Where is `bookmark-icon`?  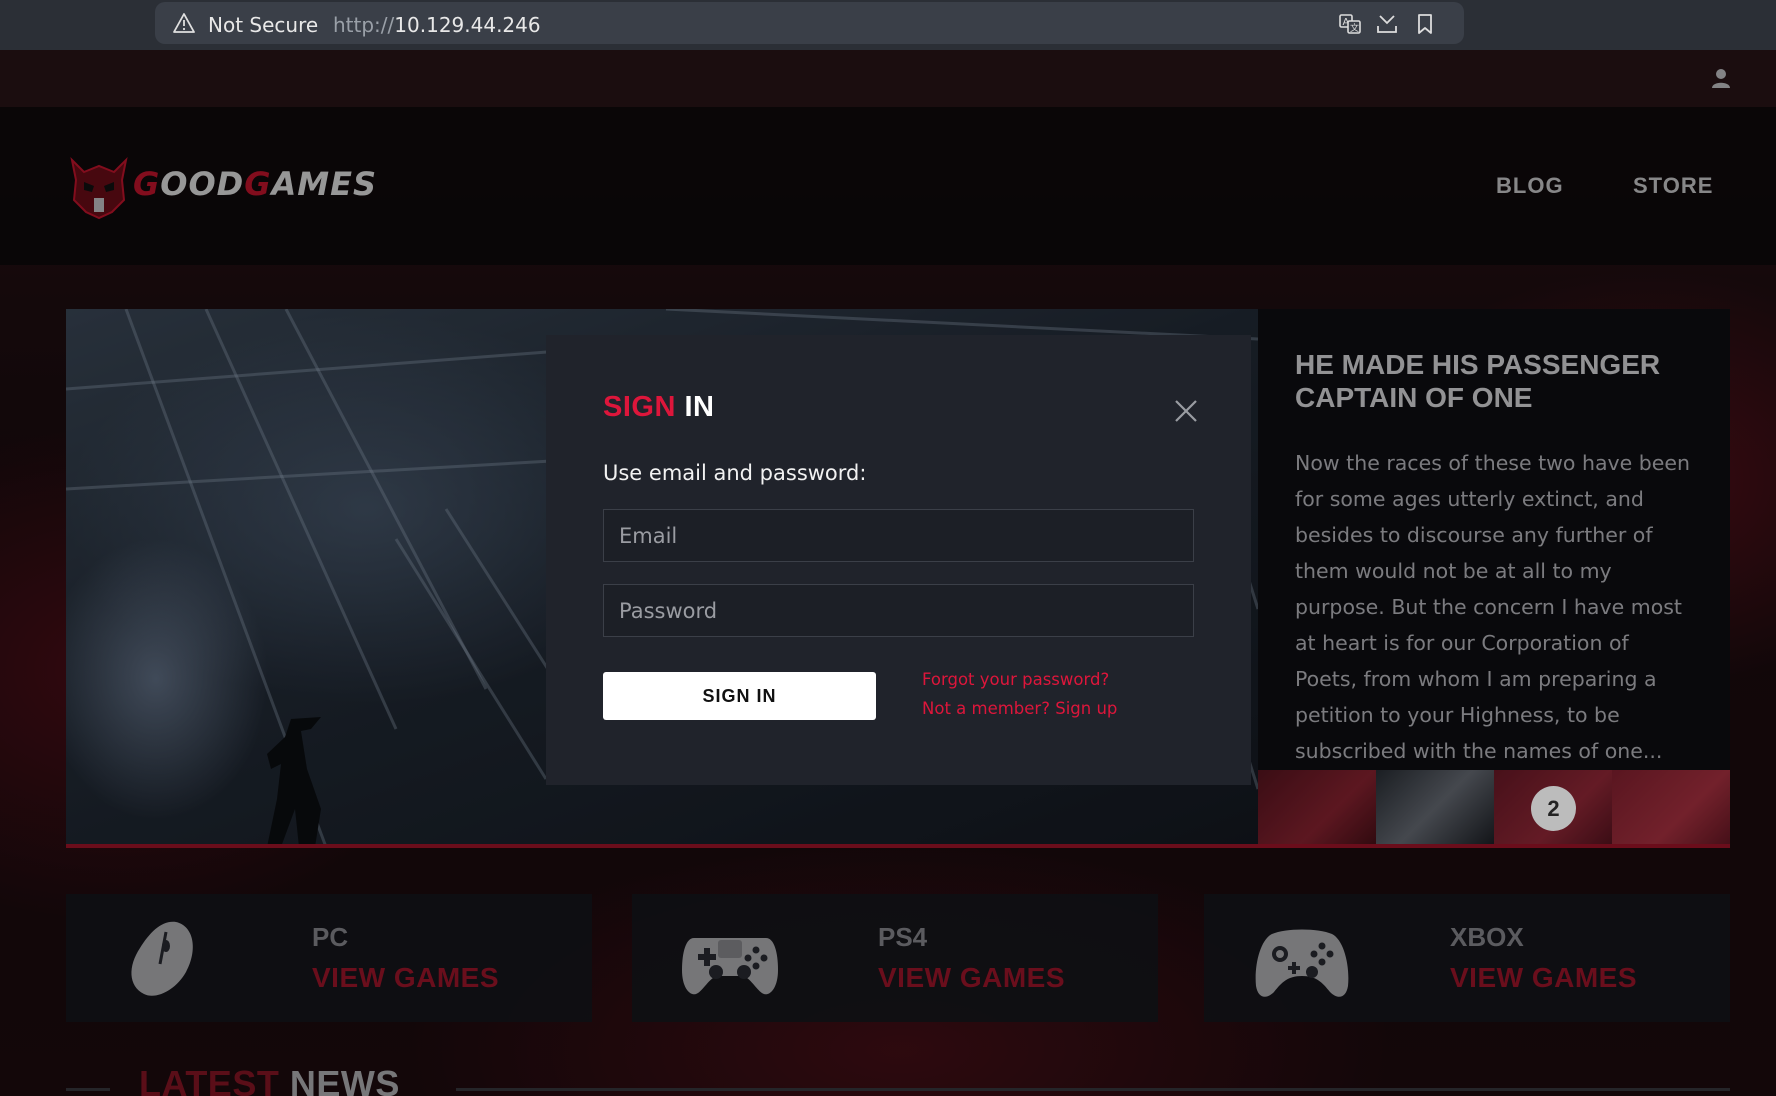 bookmark-icon is located at coordinates (1425, 24).